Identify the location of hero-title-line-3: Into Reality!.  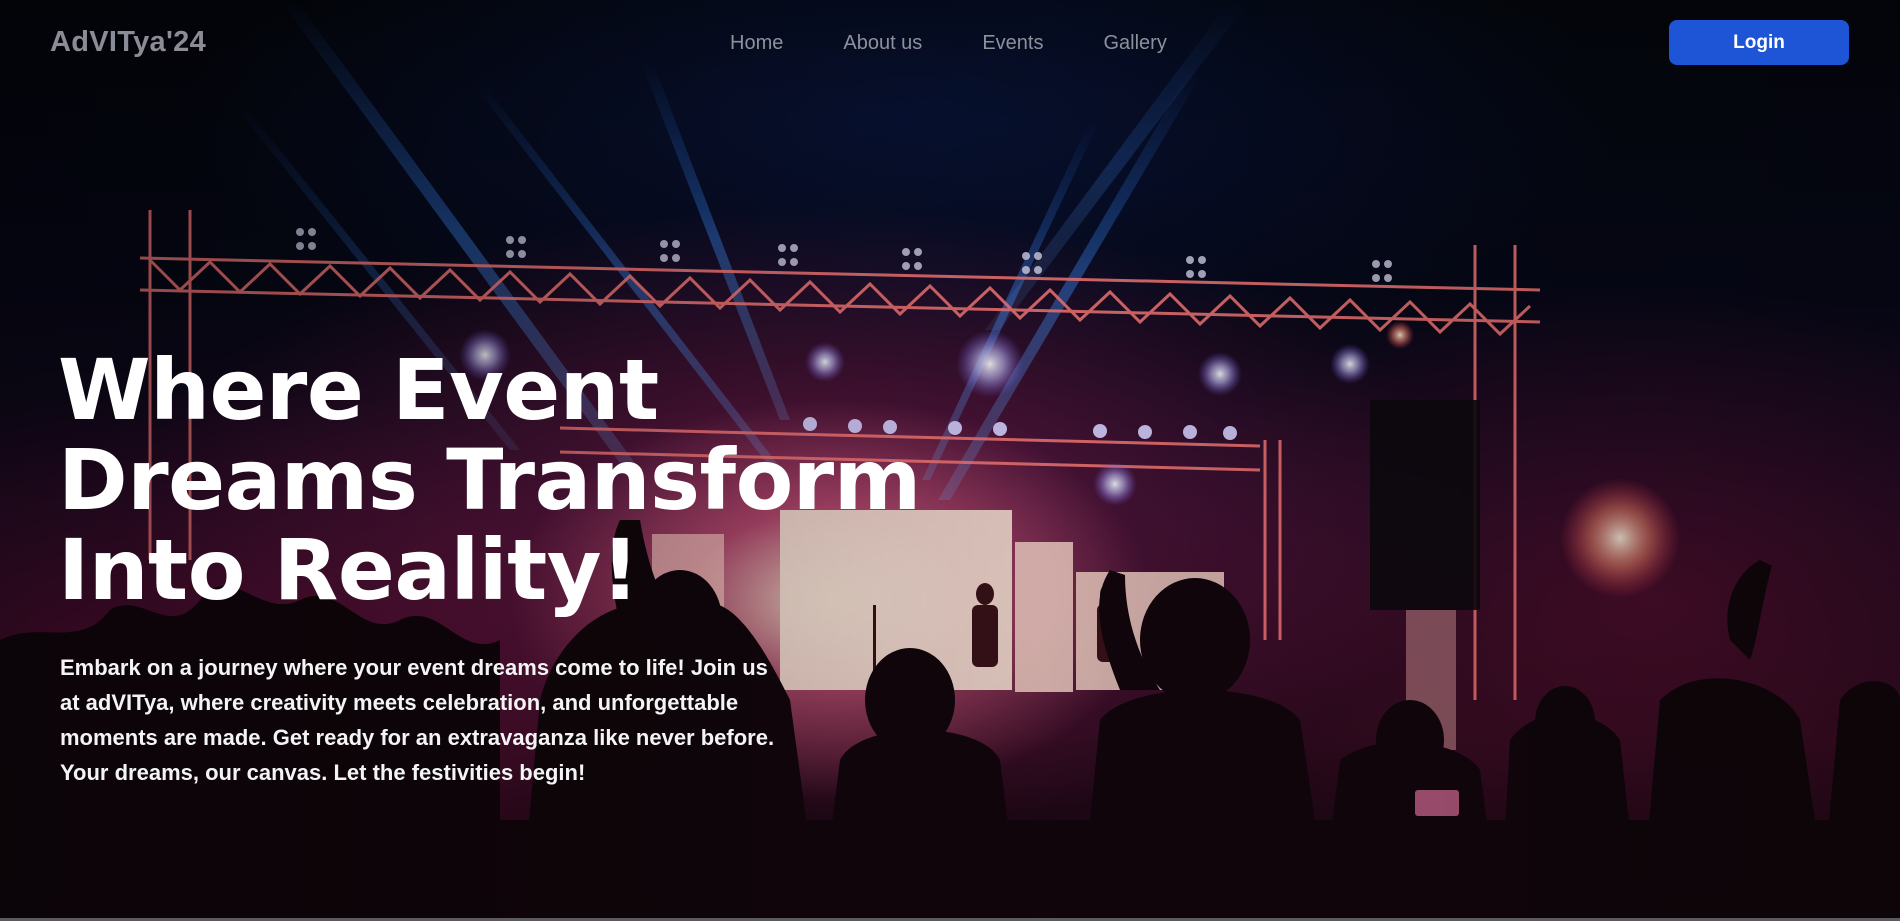
(348, 570).